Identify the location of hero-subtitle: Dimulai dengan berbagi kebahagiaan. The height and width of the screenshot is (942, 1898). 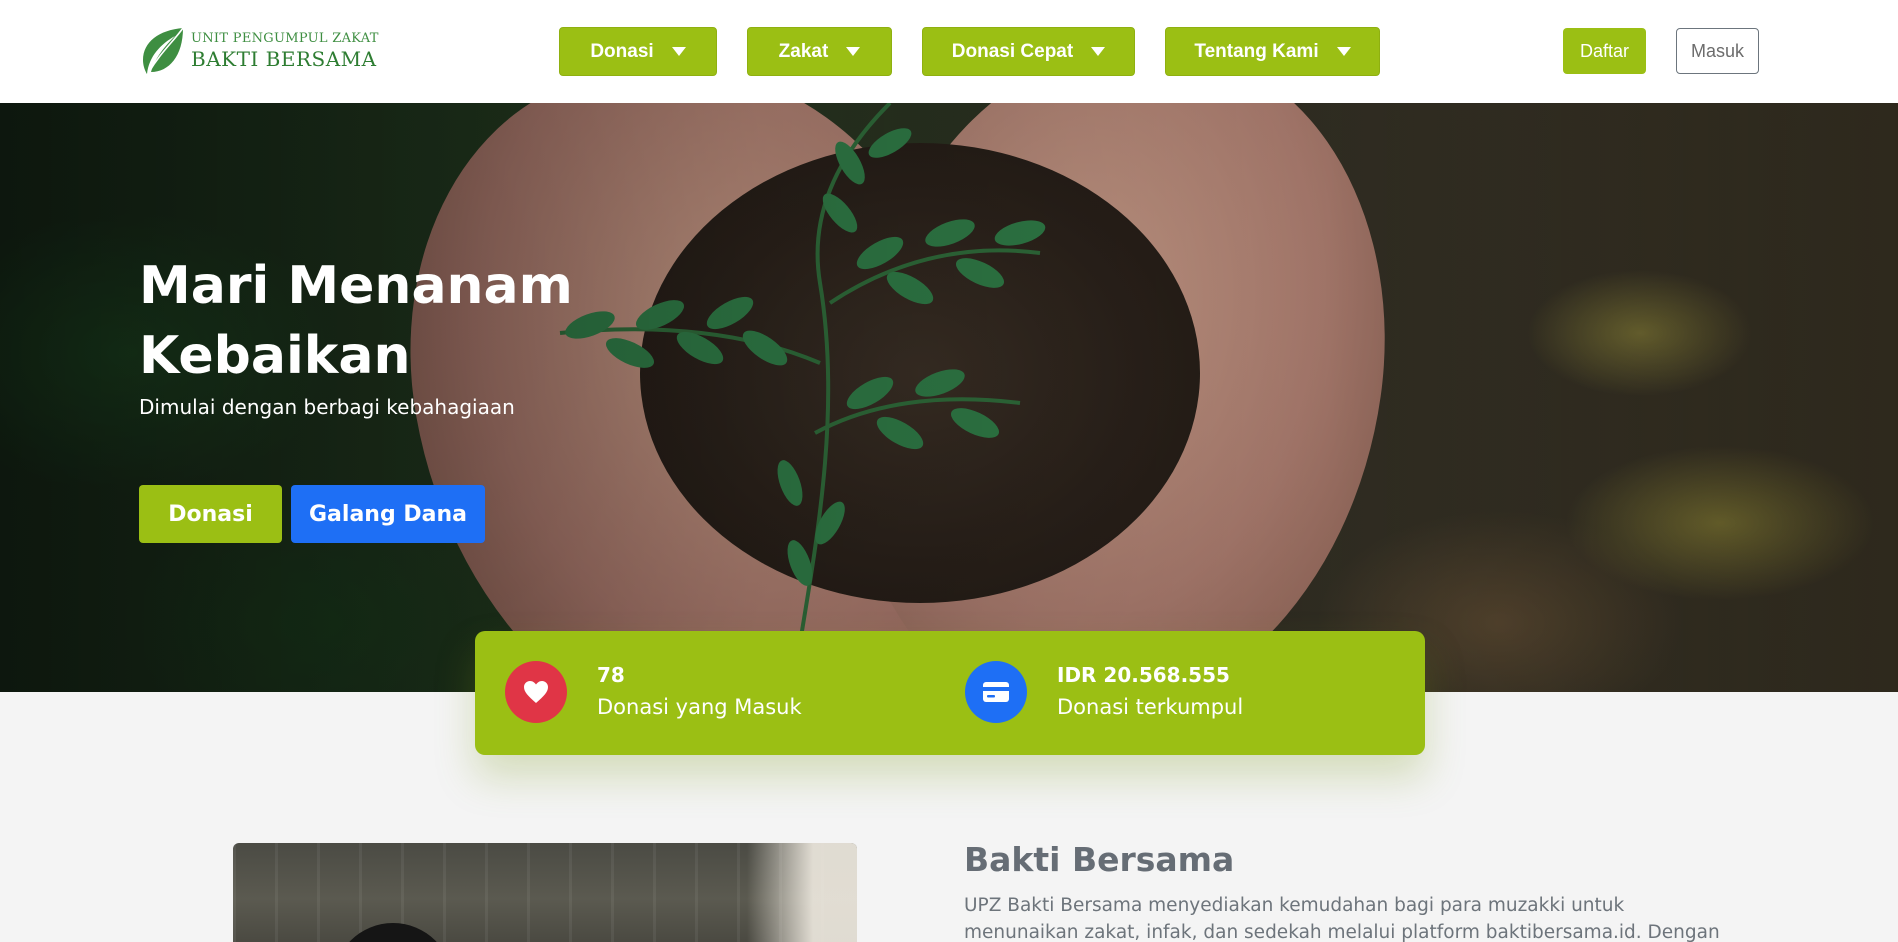
(327, 407).